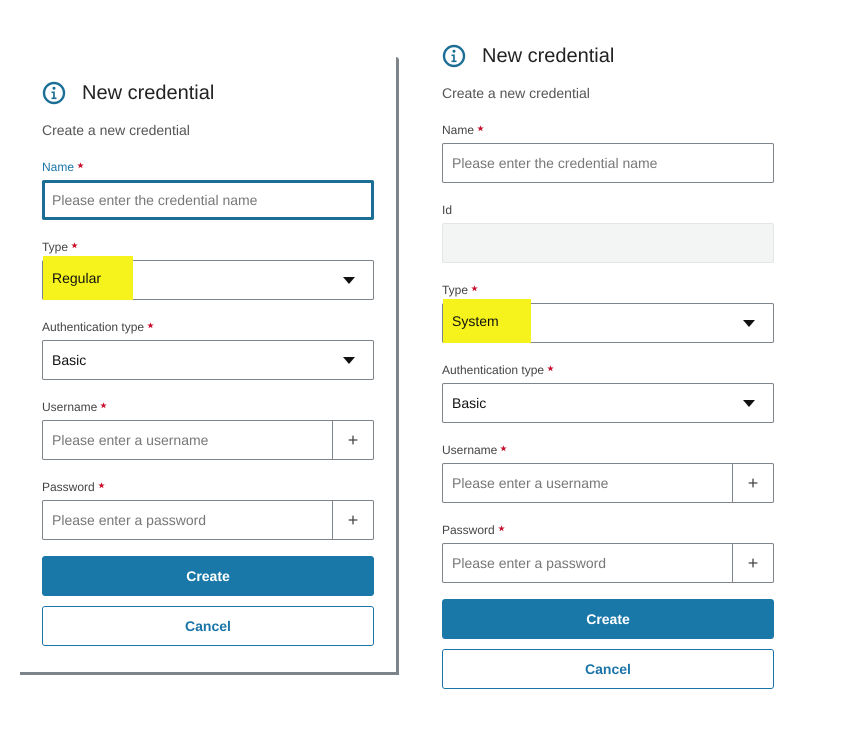 This screenshot has width=842, height=738. Describe the element at coordinates (487, 321) in the screenshot. I see `dropdown-value: System` at that location.